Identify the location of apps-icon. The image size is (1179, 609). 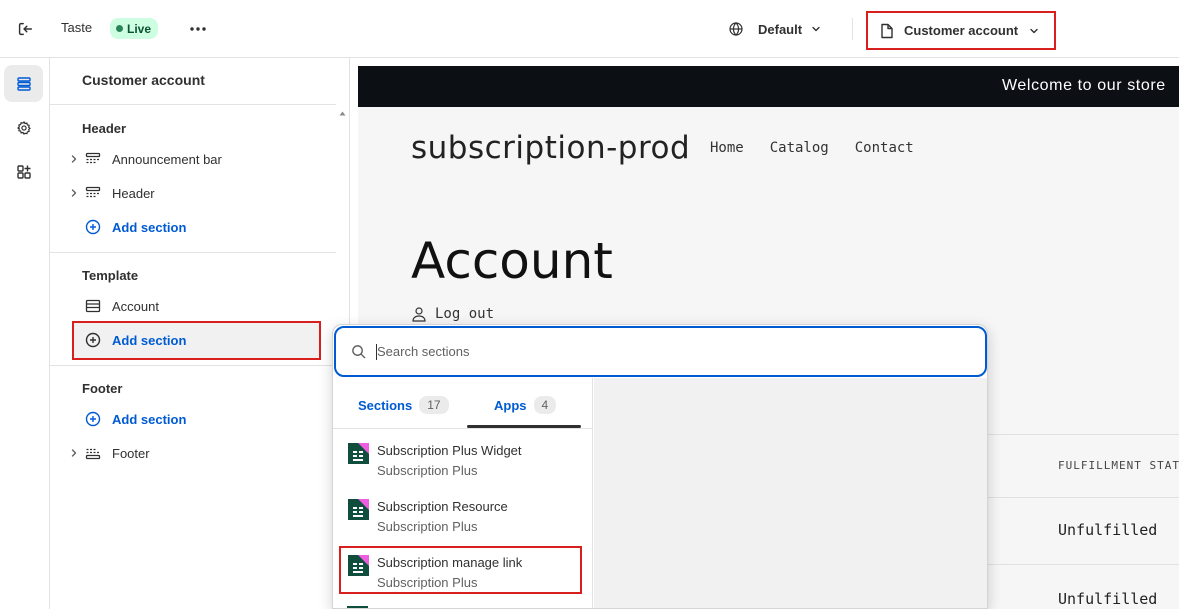
(23, 171).